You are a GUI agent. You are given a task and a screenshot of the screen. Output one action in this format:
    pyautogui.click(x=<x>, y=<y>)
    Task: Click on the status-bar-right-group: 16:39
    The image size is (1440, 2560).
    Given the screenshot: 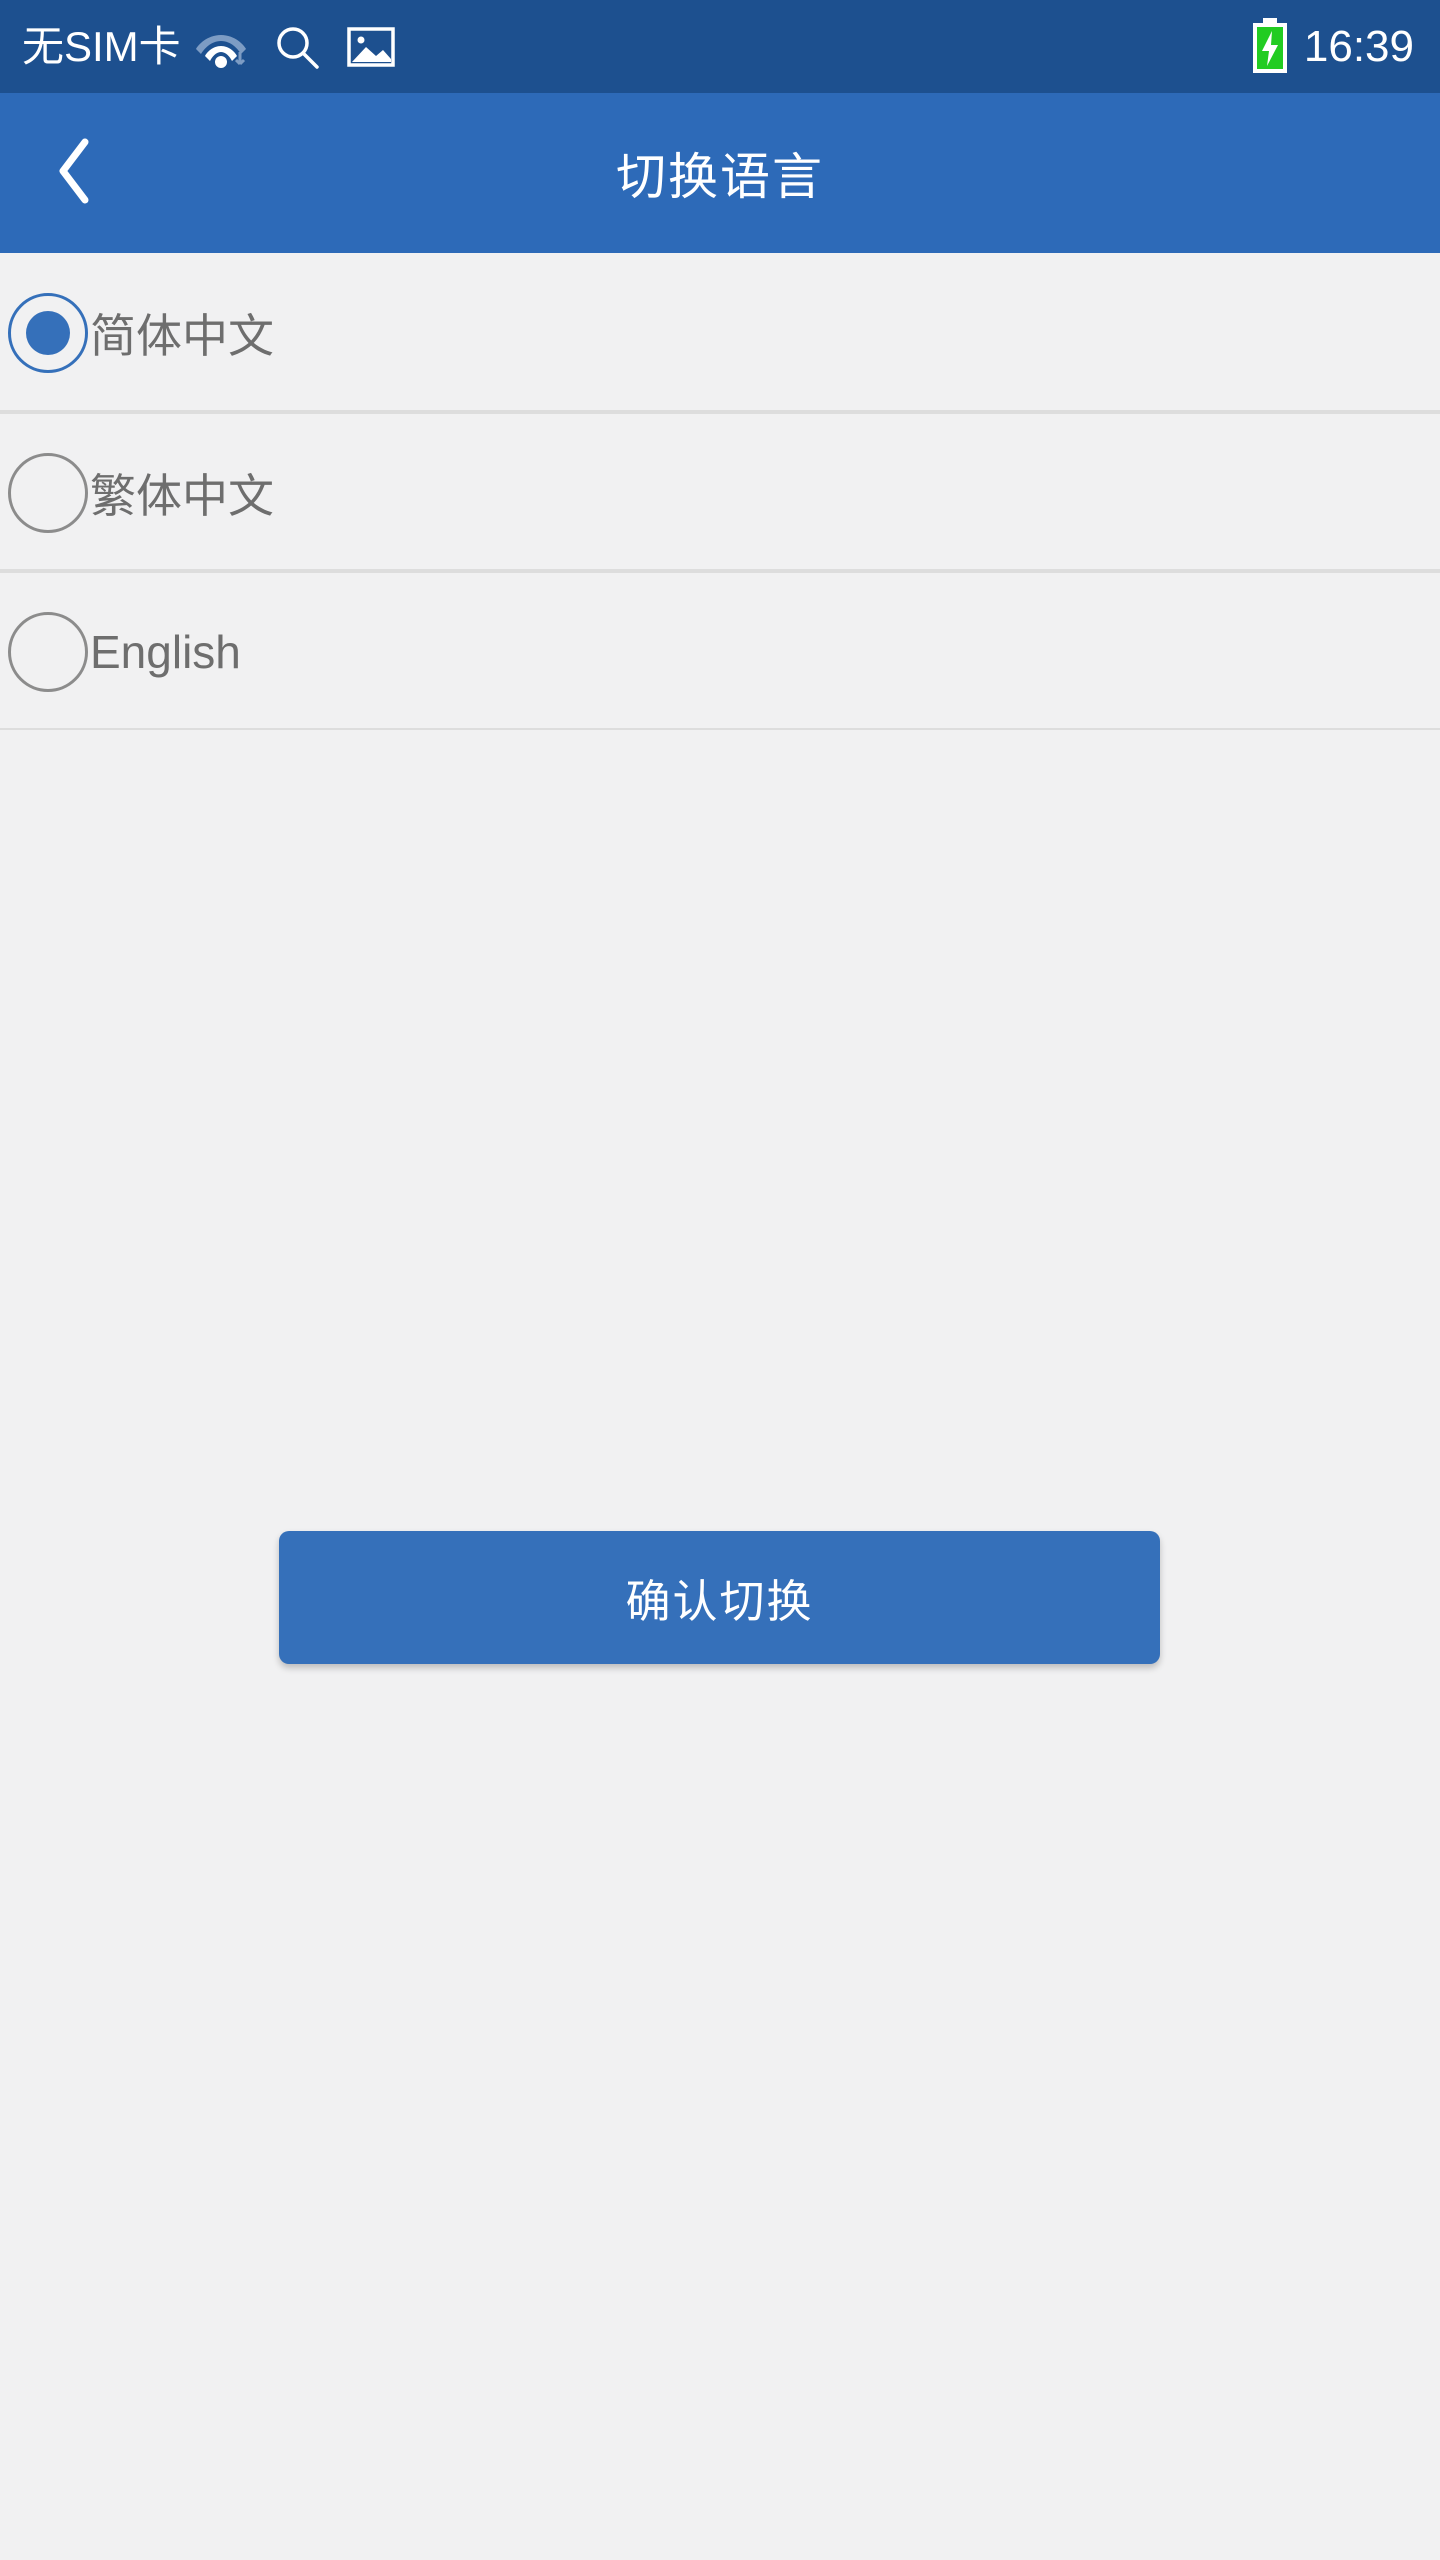 What is the action you would take?
    pyautogui.click(x=1332, y=46)
    